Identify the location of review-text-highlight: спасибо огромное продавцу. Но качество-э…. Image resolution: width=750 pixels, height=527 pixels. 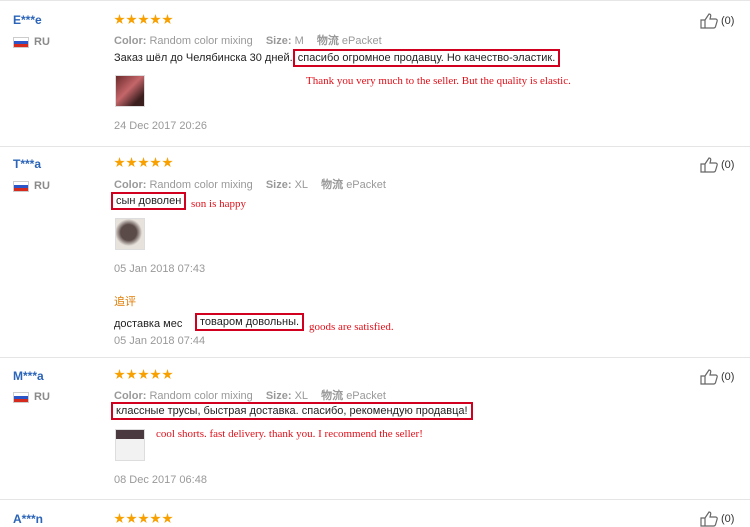
(426, 58).